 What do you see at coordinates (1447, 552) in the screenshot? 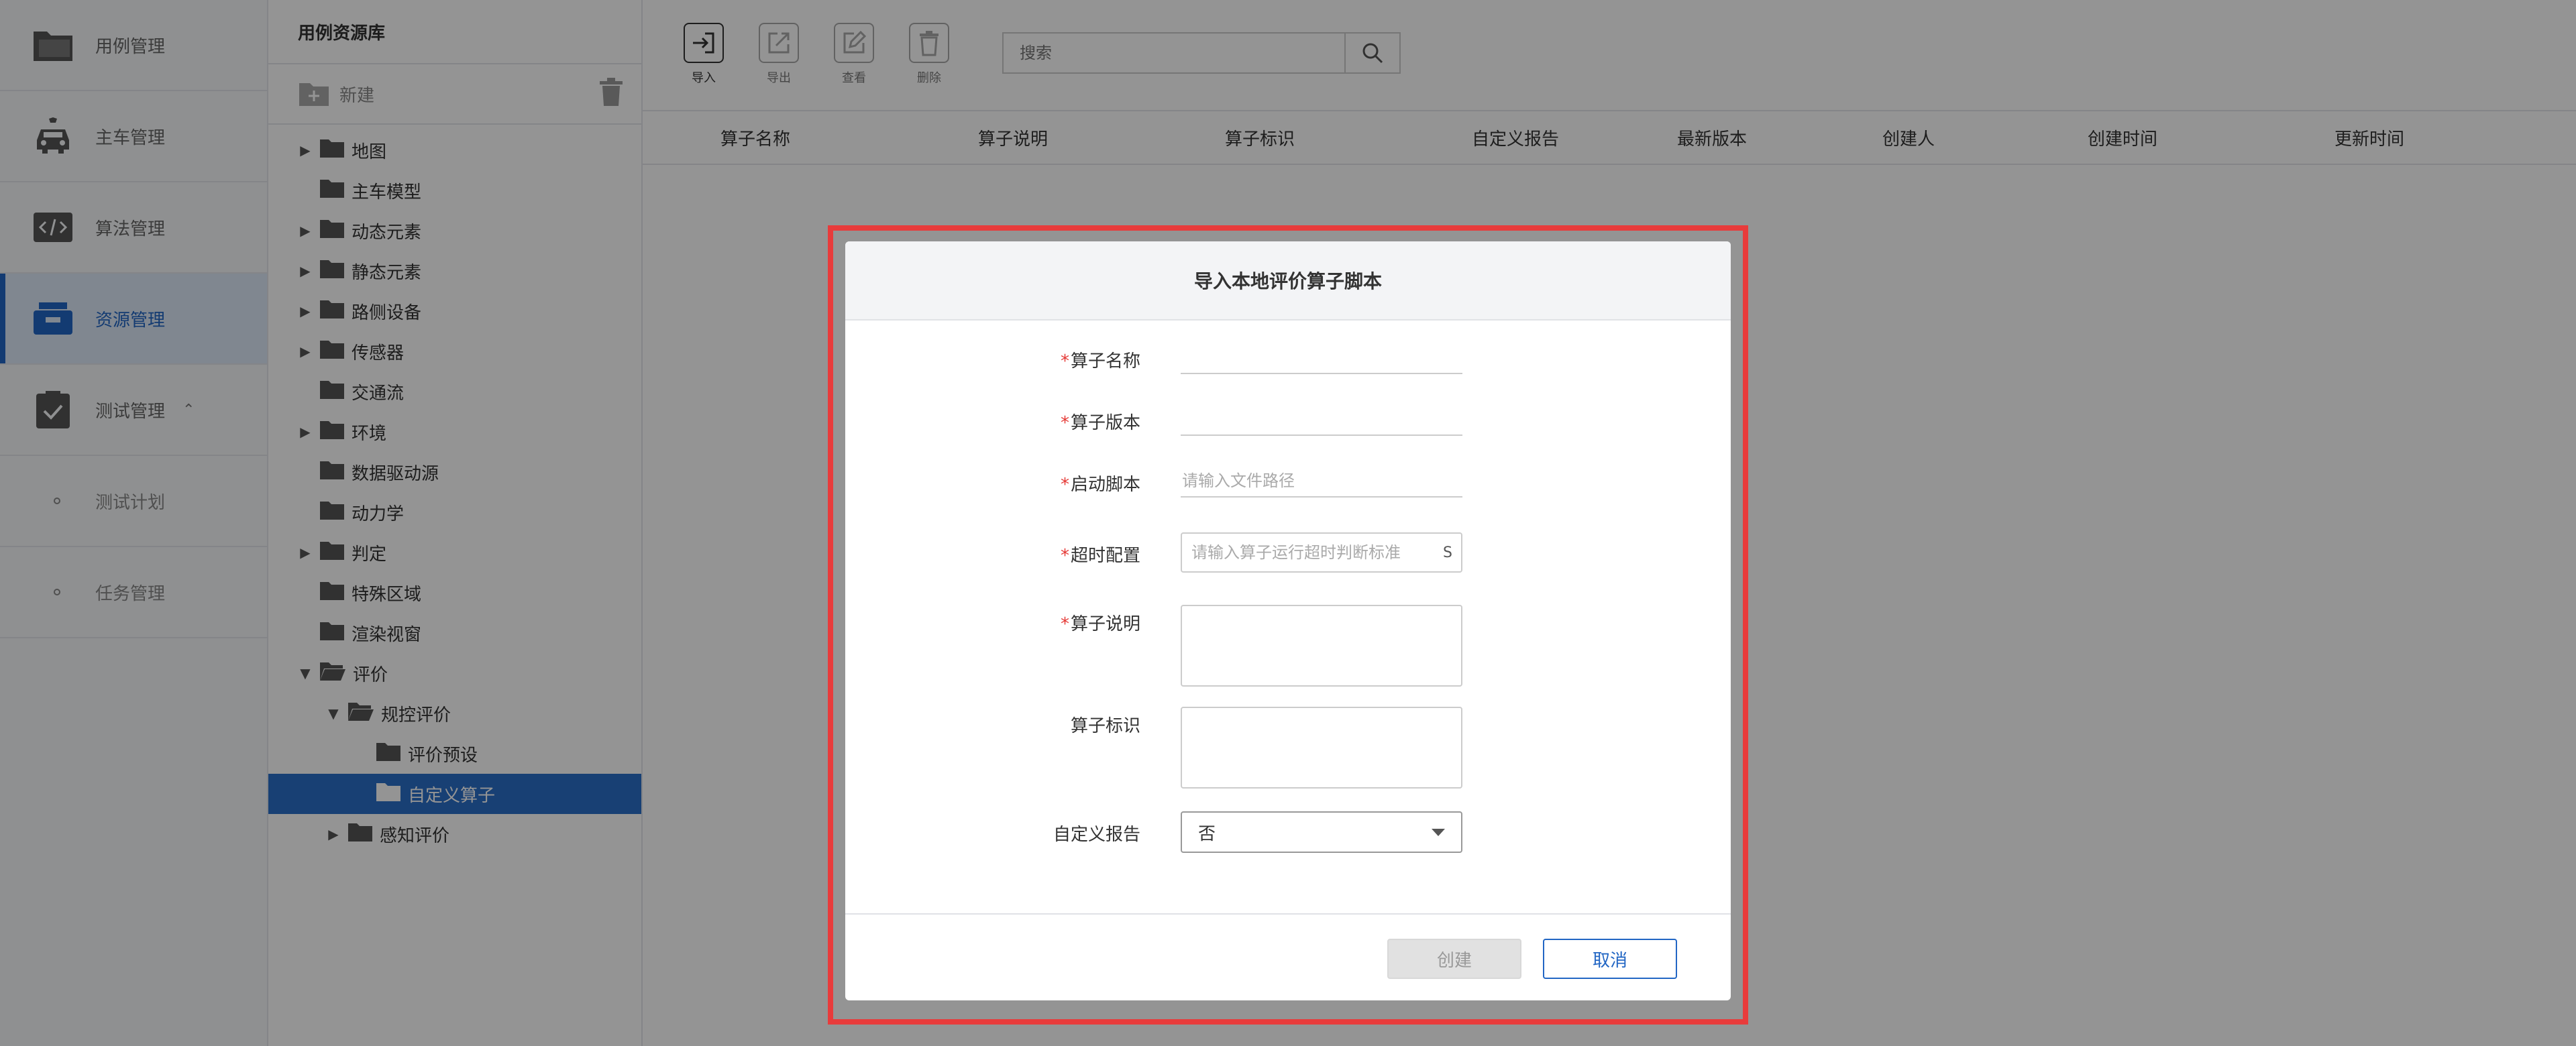
I see `timeout-unit: S` at bounding box center [1447, 552].